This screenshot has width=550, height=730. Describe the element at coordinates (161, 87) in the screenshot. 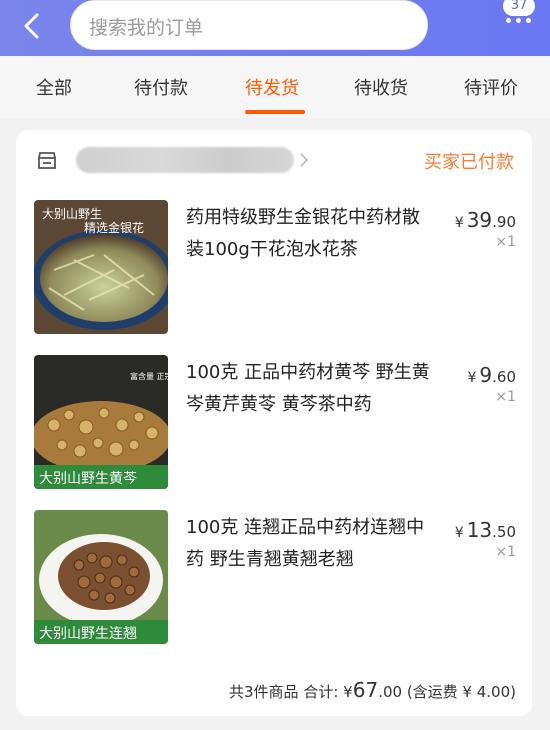

I see `tab-pending-payment: 待付款` at that location.